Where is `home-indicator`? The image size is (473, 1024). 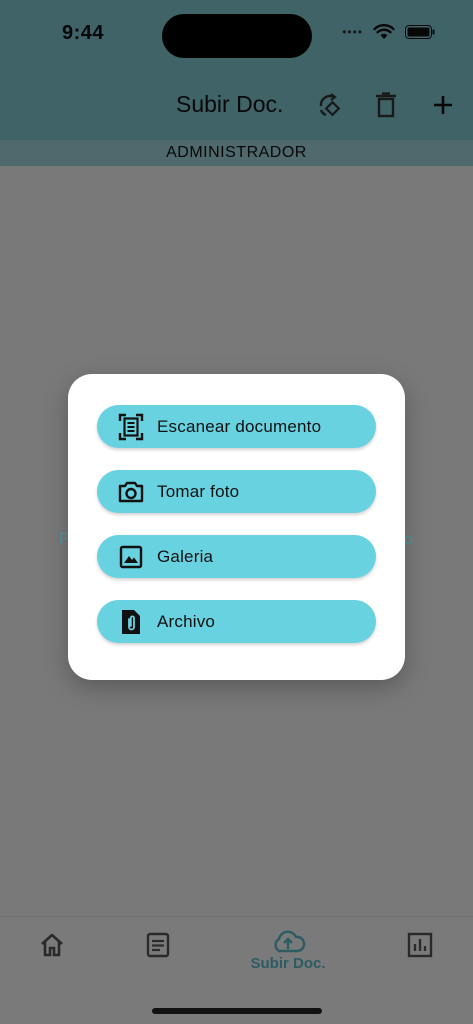 home-indicator is located at coordinates (237, 1011).